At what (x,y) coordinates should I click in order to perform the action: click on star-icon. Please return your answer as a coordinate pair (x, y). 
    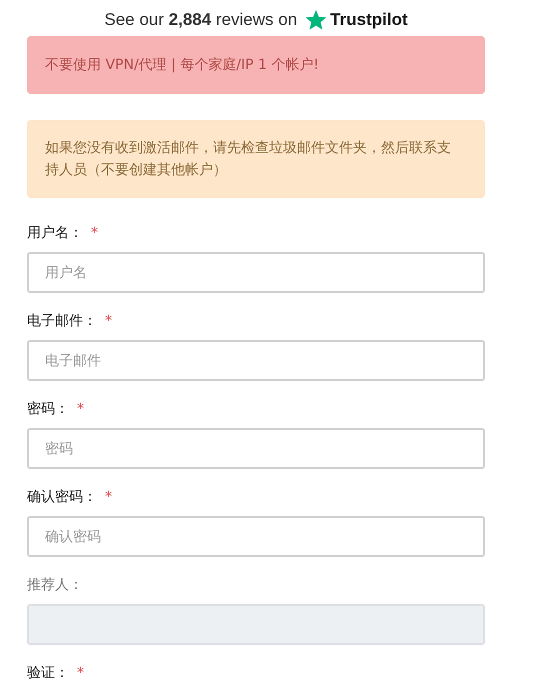
    Looking at the image, I should click on (316, 20).